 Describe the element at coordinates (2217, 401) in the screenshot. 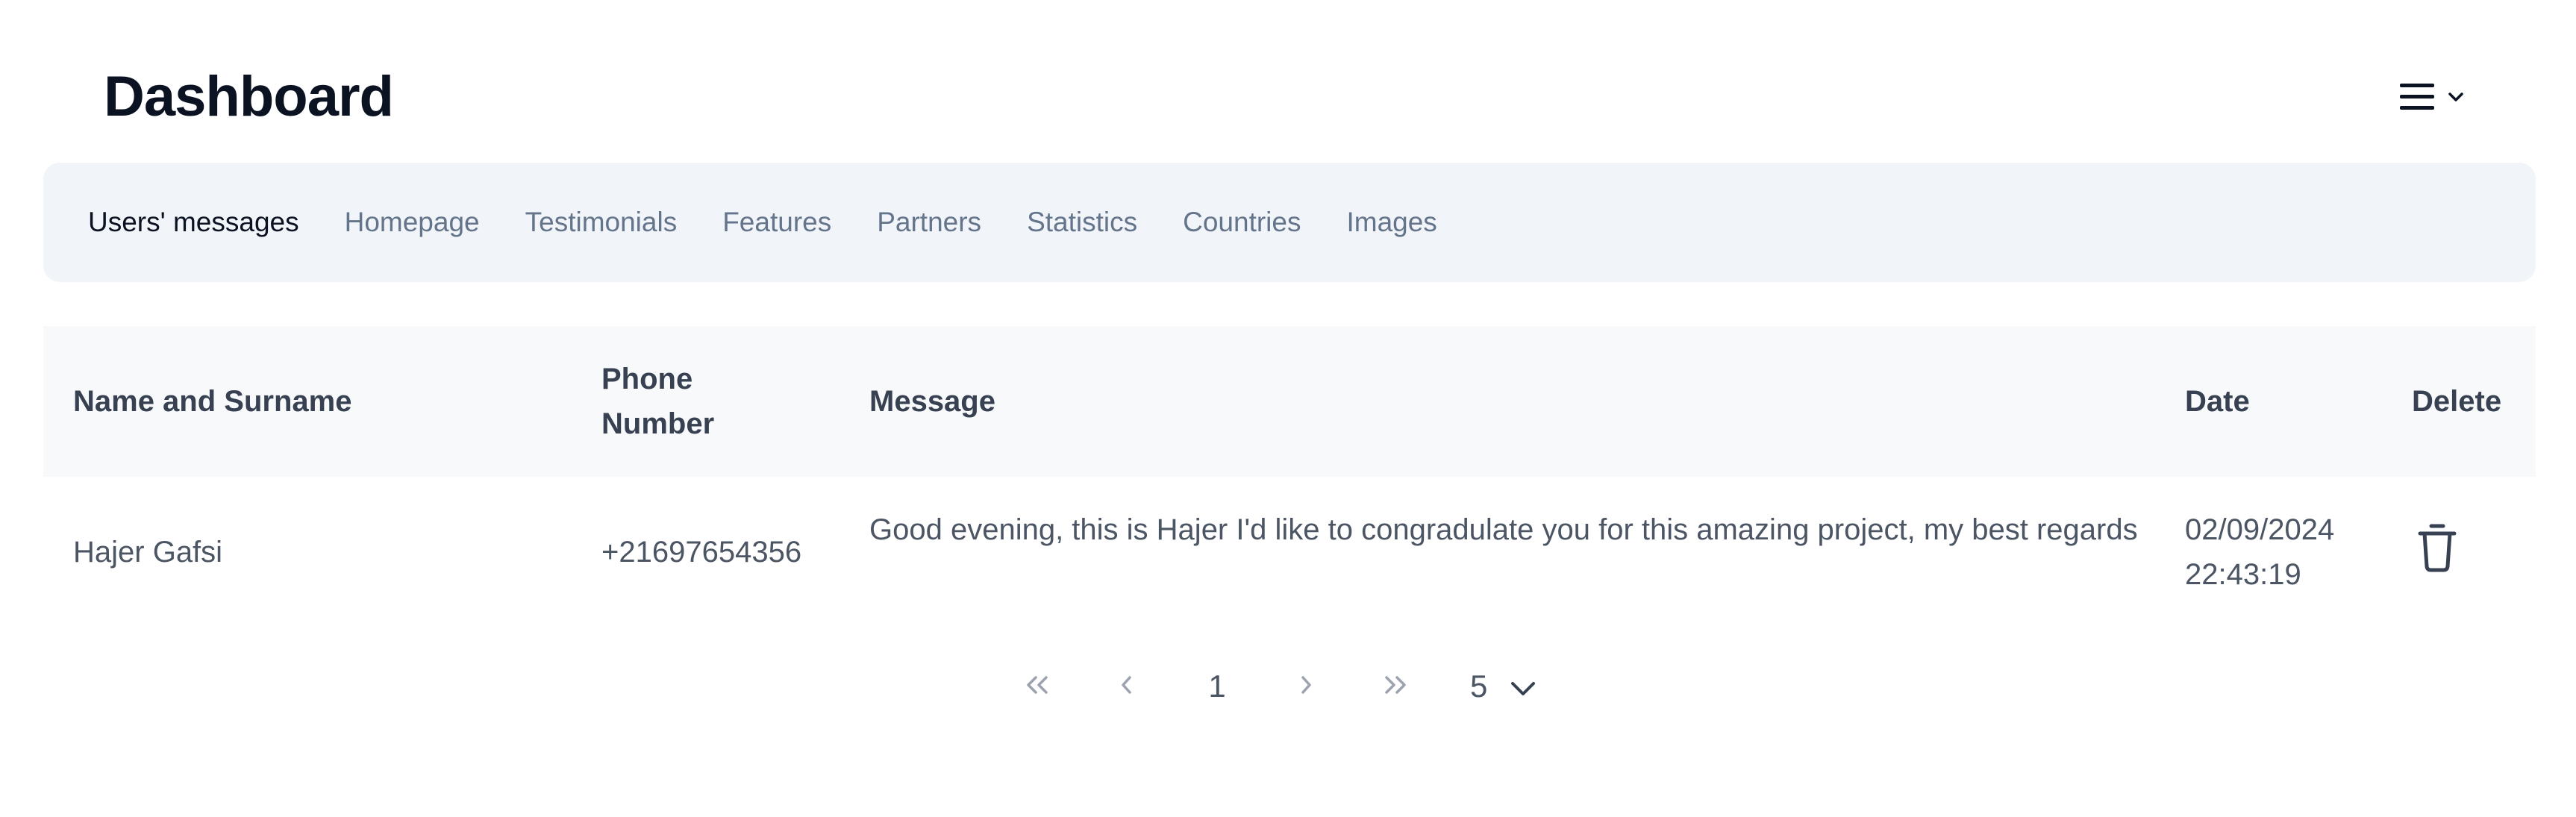

I see `column-header-date: Date` at that location.